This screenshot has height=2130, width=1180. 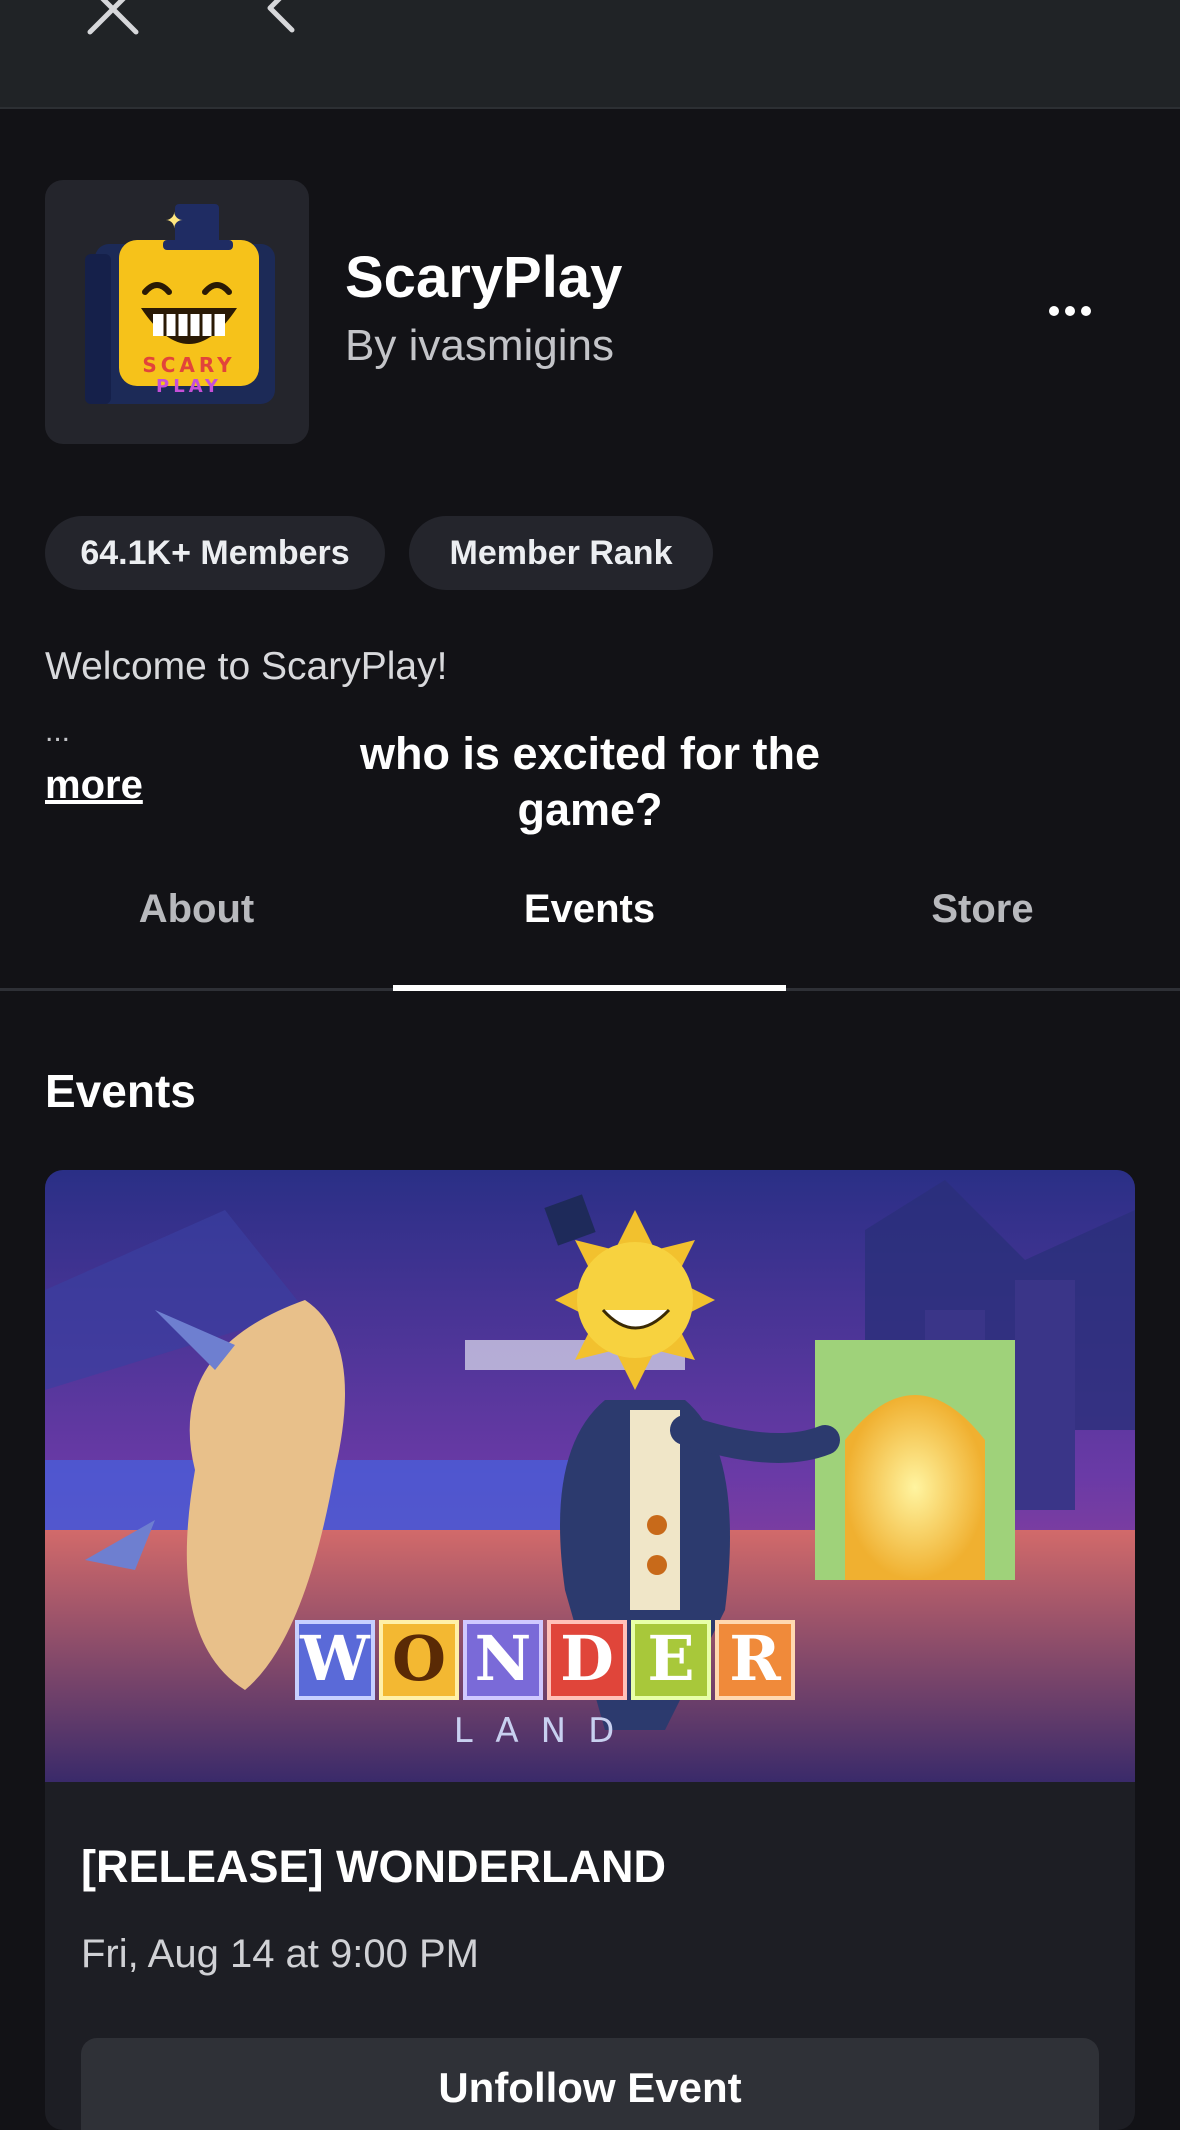 I want to click on active-tab-indicator, so click(x=589, y=988).